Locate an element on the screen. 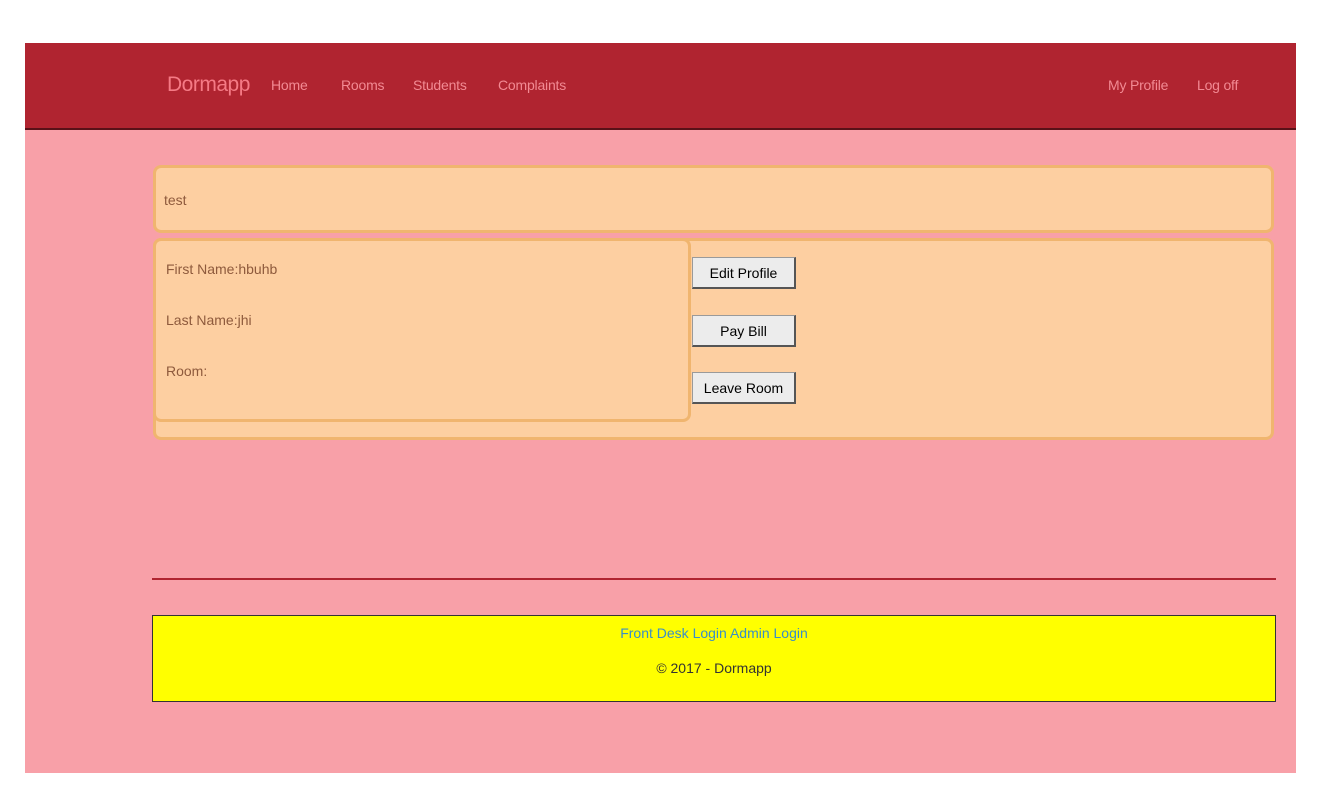 This screenshot has height=792, width=1327. edit-profile-button: Edit Profile is located at coordinates (744, 273).